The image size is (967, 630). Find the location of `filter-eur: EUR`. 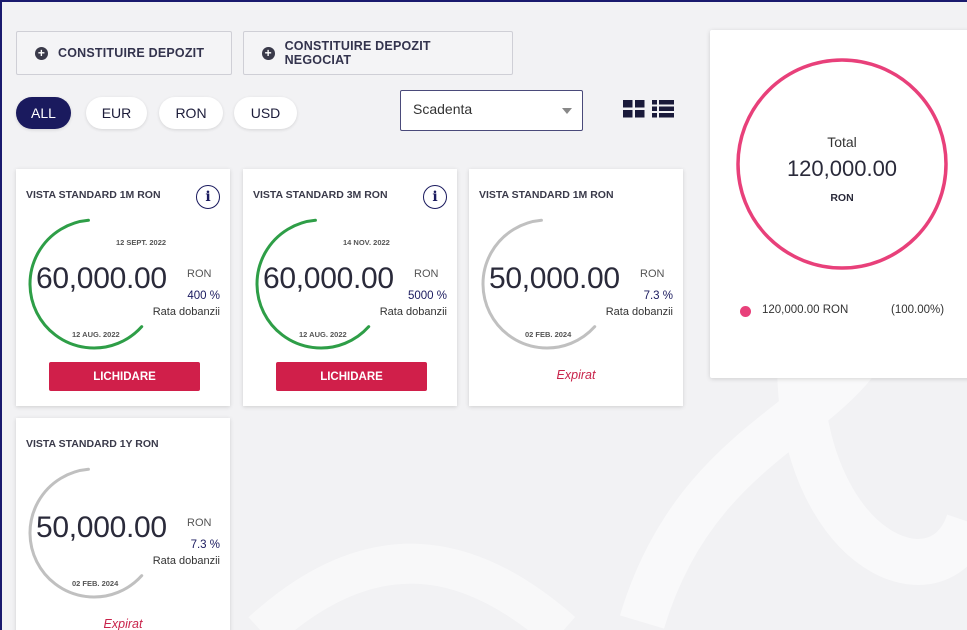

filter-eur: EUR is located at coordinates (116, 113).